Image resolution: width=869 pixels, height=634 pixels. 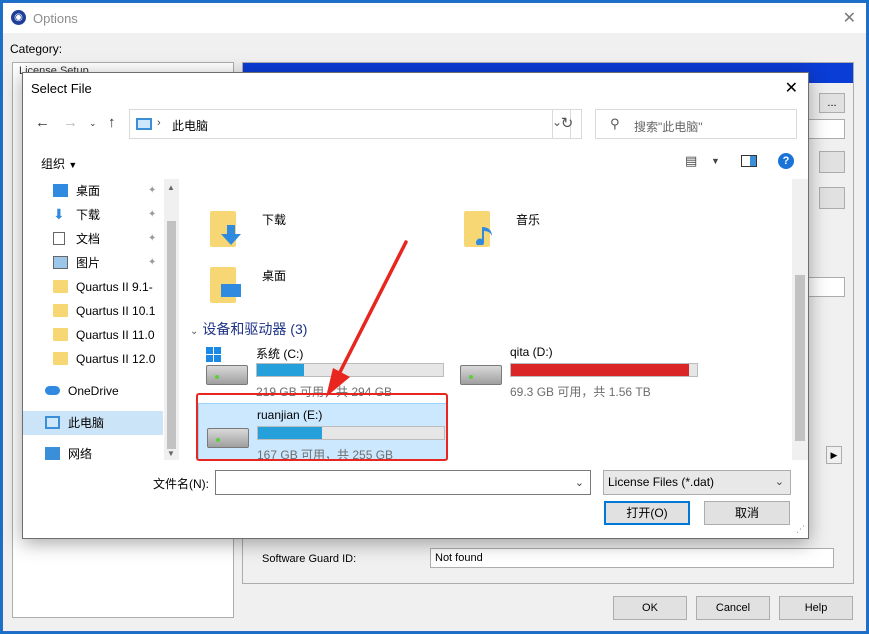 What do you see at coordinates (567, 124) in the screenshot?
I see `refresh-icon: ↻` at bounding box center [567, 124].